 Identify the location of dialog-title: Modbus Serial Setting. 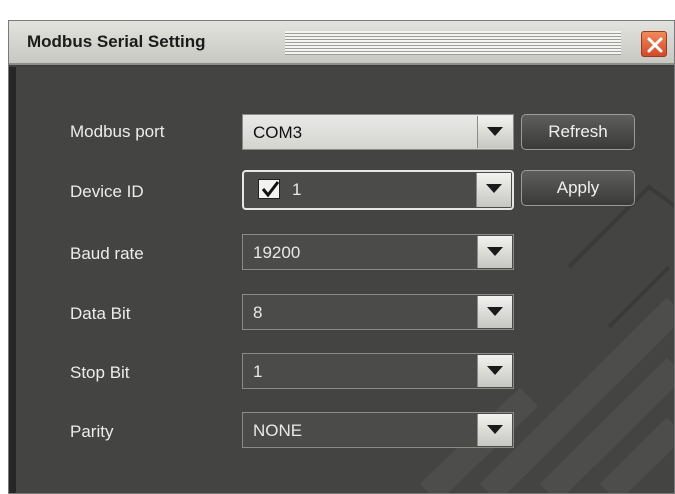
(116, 41).